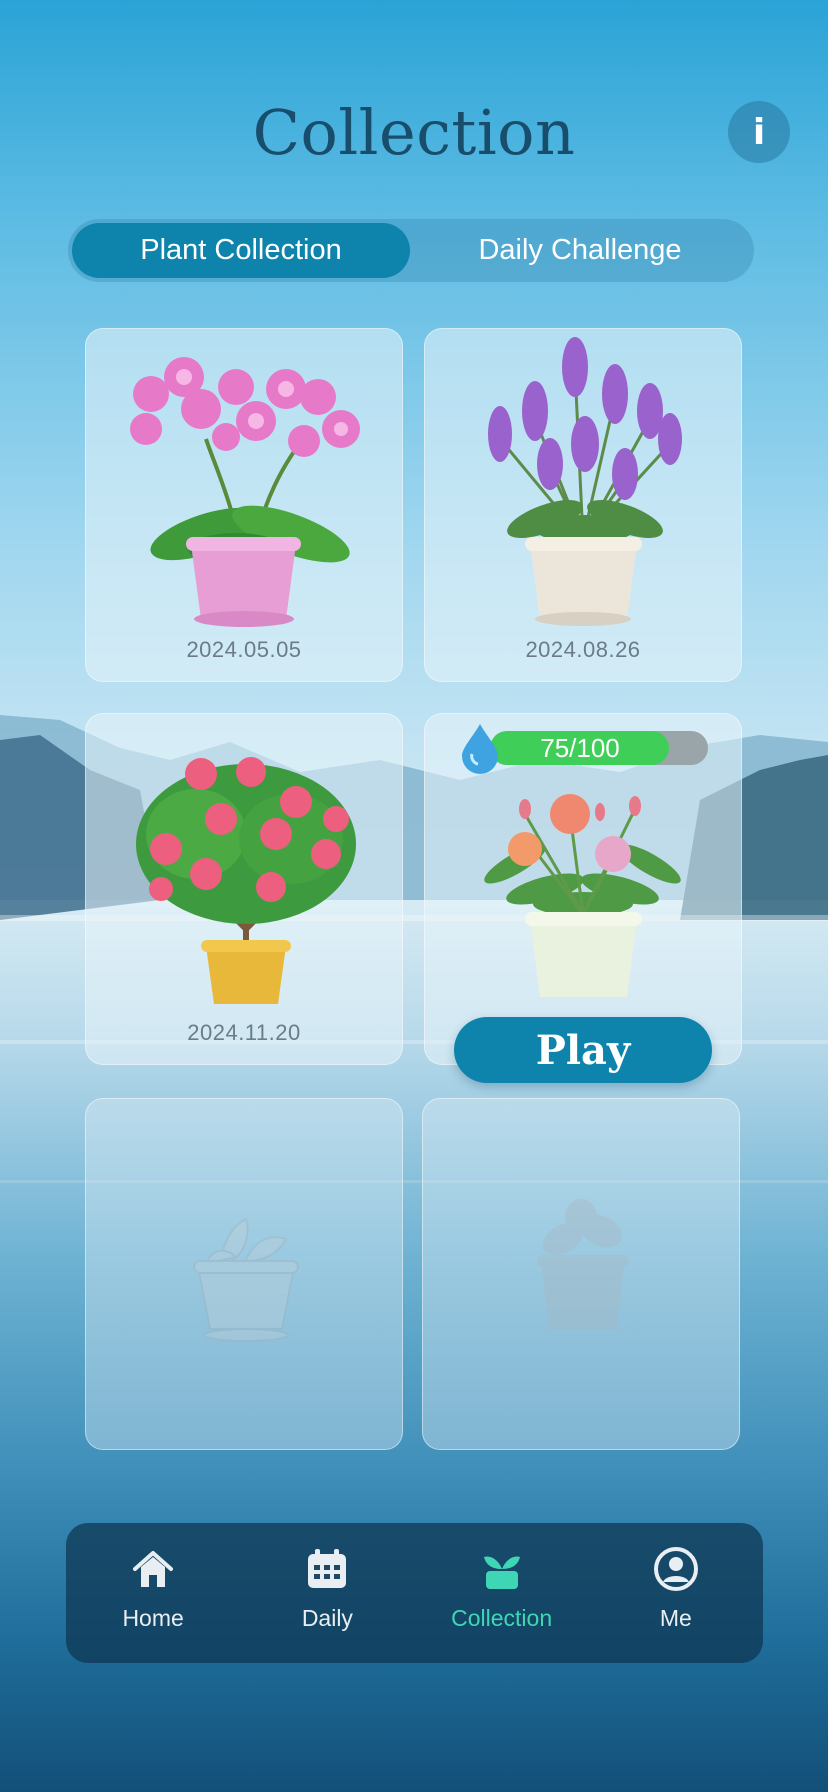 The width and height of the screenshot is (828, 1792). What do you see at coordinates (244, 1032) in the screenshot?
I see `collected-date: 2024.11.20` at bounding box center [244, 1032].